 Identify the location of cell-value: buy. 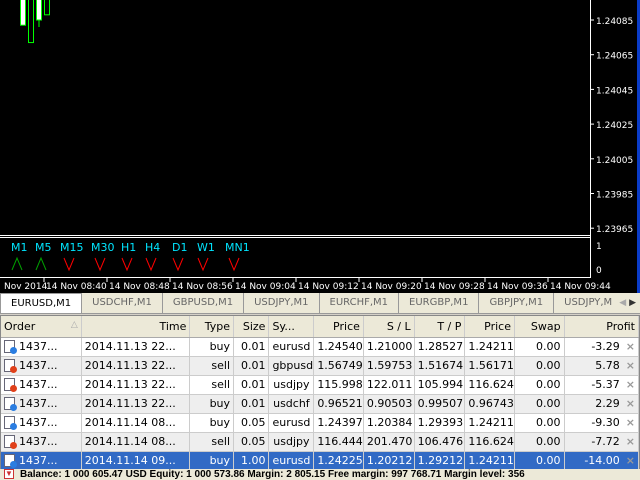
(220, 346).